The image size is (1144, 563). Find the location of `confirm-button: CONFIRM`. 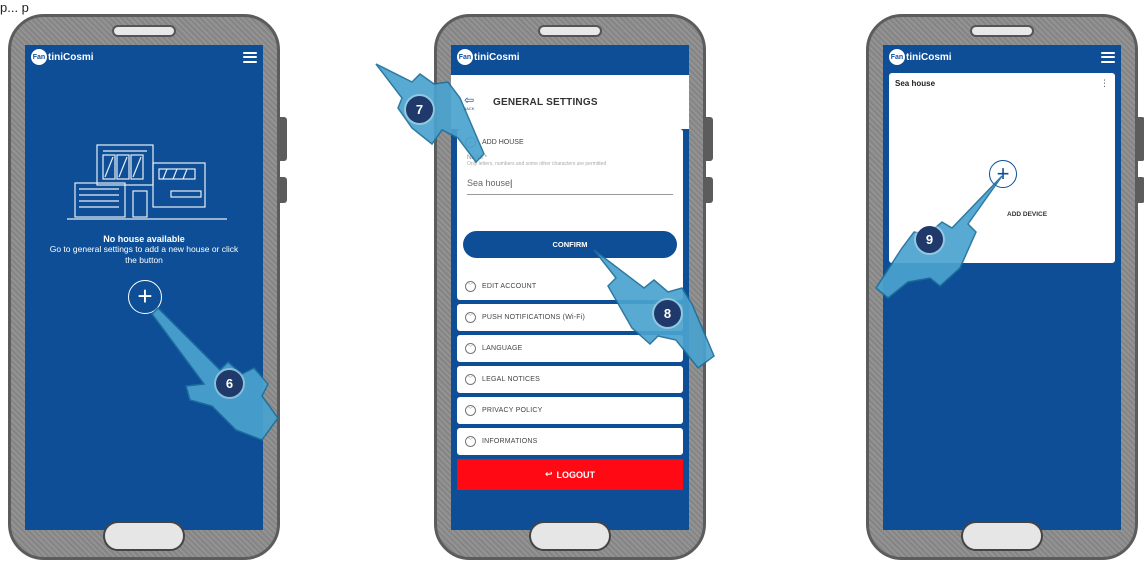

confirm-button: CONFIRM is located at coordinates (570, 244).